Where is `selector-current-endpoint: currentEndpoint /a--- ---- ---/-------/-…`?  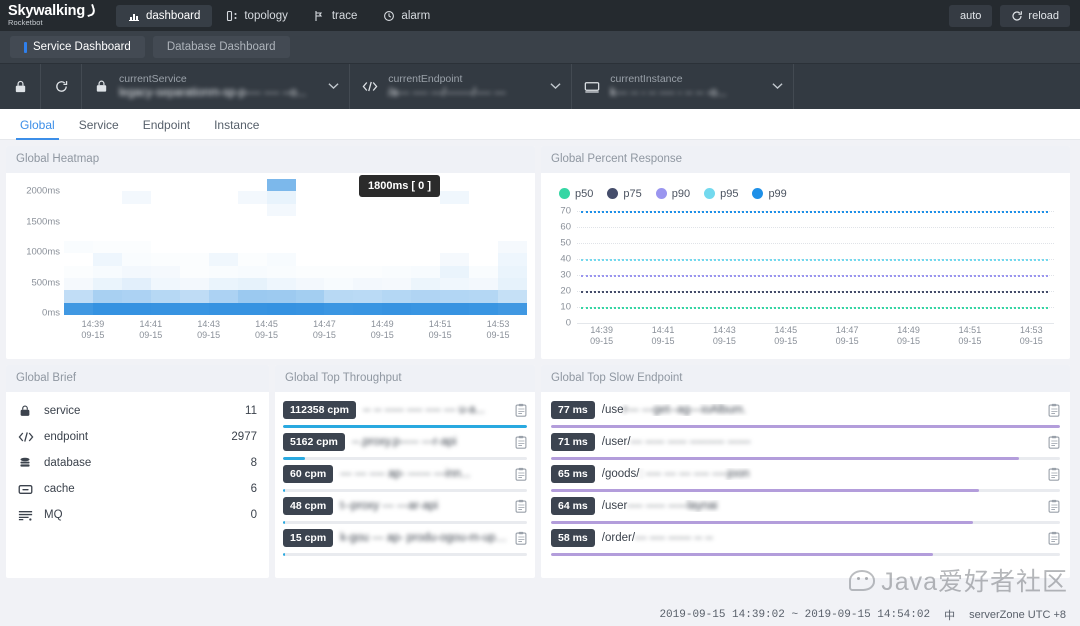
selector-current-endpoint: currentEndpoint /a--- ---- ---/-------/-… is located at coordinates (460, 86).